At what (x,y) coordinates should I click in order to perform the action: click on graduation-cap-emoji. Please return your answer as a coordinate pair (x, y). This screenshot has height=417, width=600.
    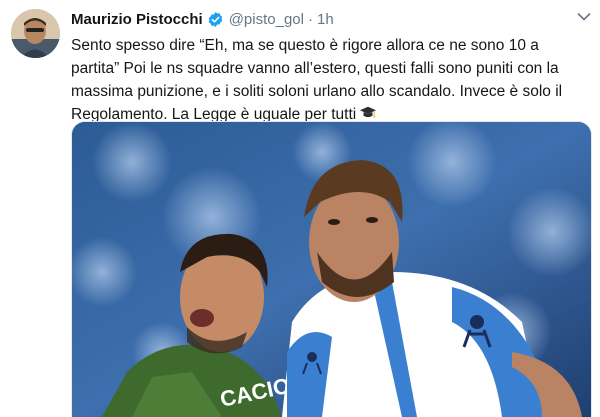
    Looking at the image, I should click on (368, 112).